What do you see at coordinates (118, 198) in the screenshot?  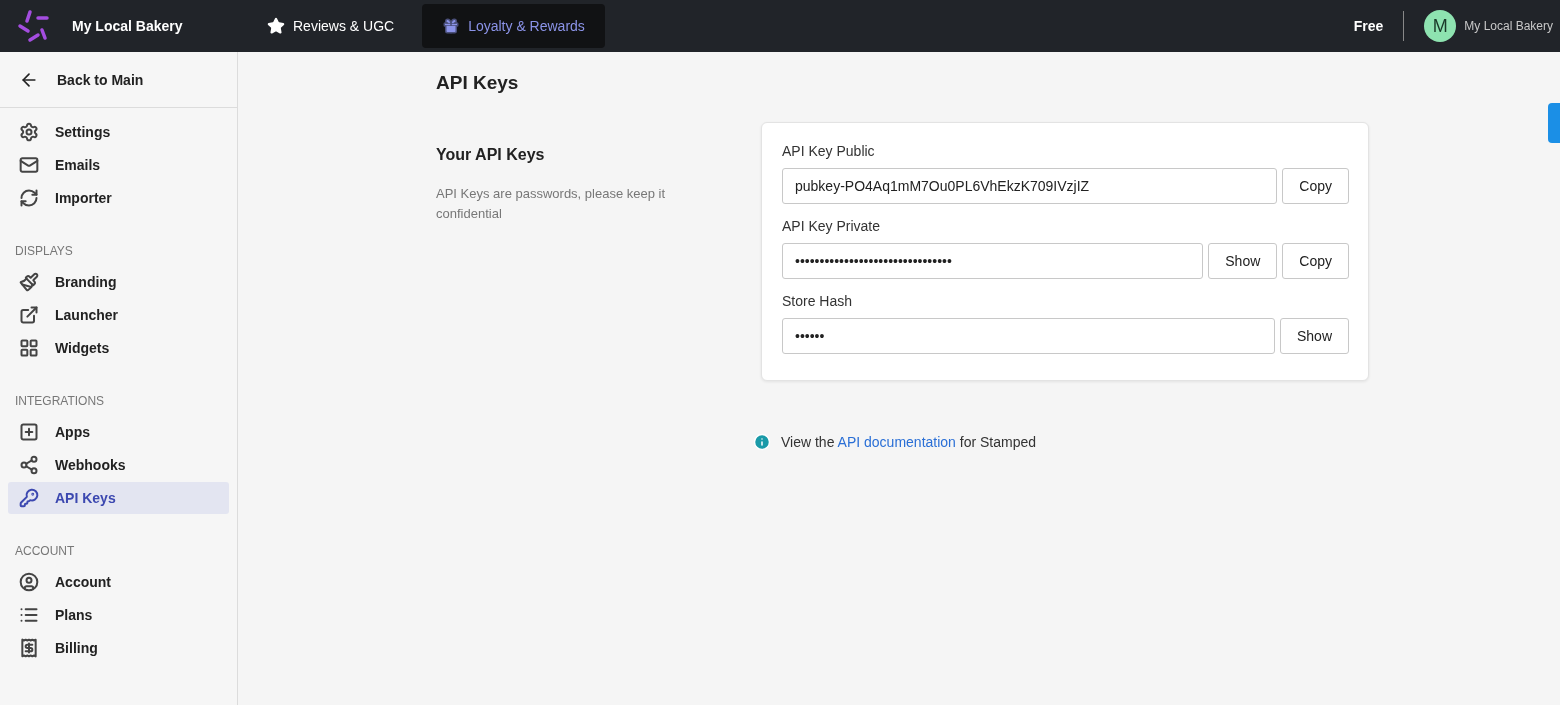 I see `sidebar-item: Importer` at bounding box center [118, 198].